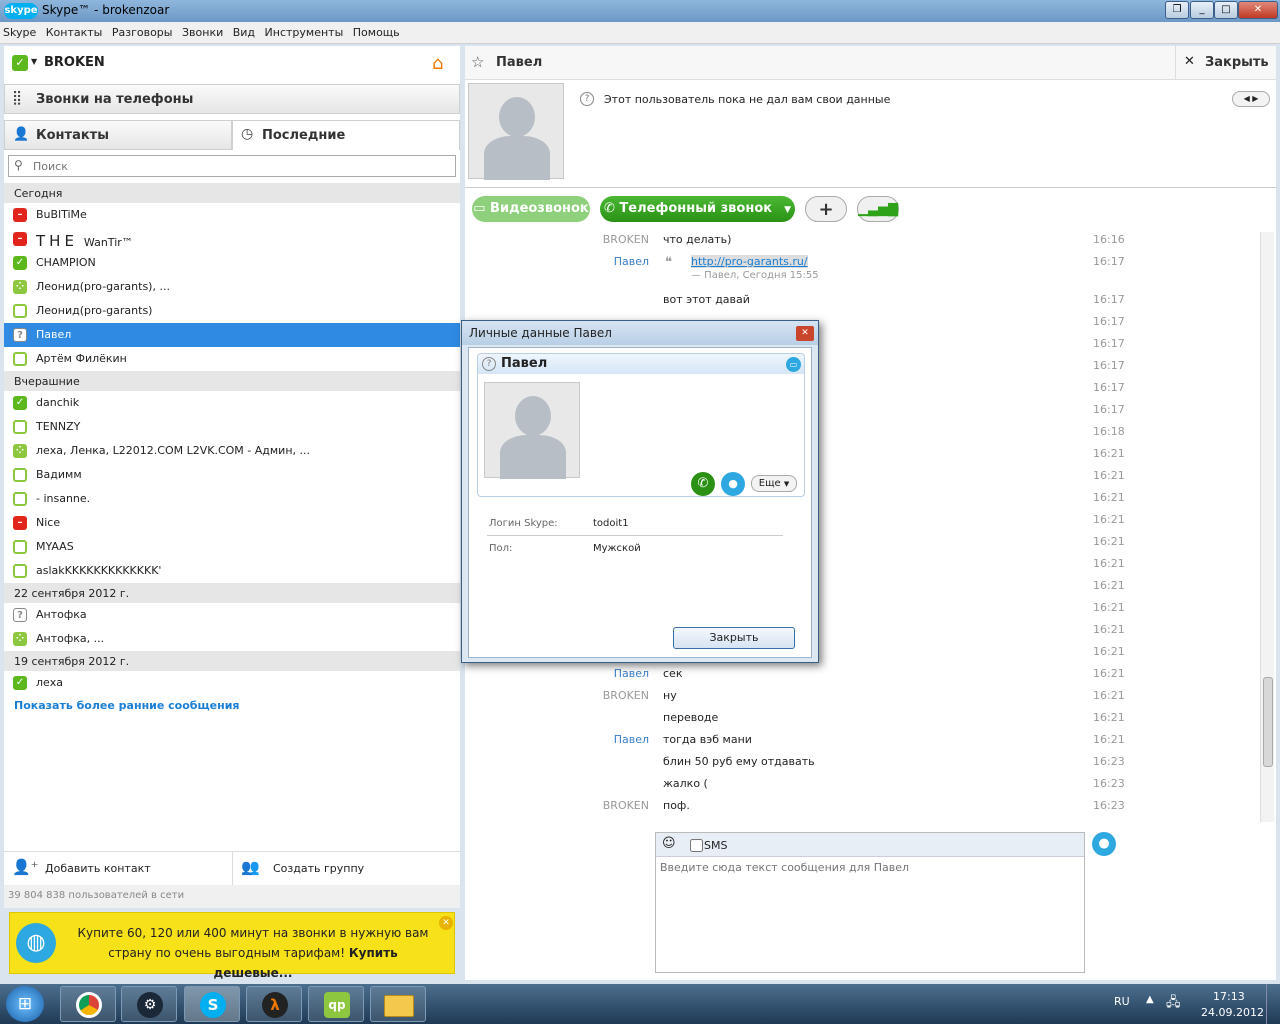 Image resolution: width=1280 pixels, height=1024 pixels. What do you see at coordinates (238, 166) in the screenshot?
I see `search-input` at bounding box center [238, 166].